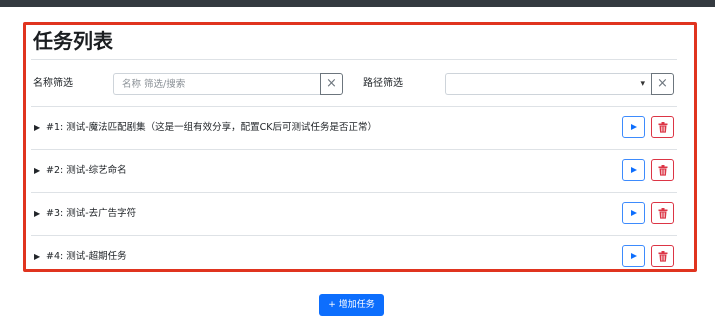 The width and height of the screenshot is (715, 327). I want to click on path-filter-select: ▾, so click(548, 84).